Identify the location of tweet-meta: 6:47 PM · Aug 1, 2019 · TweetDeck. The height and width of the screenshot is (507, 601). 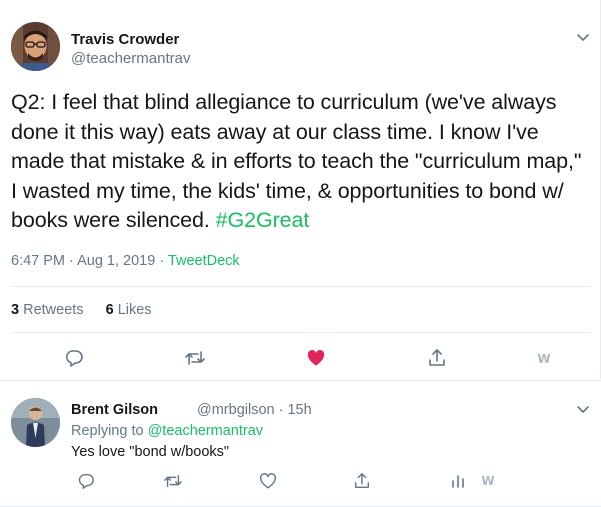
(125, 261).